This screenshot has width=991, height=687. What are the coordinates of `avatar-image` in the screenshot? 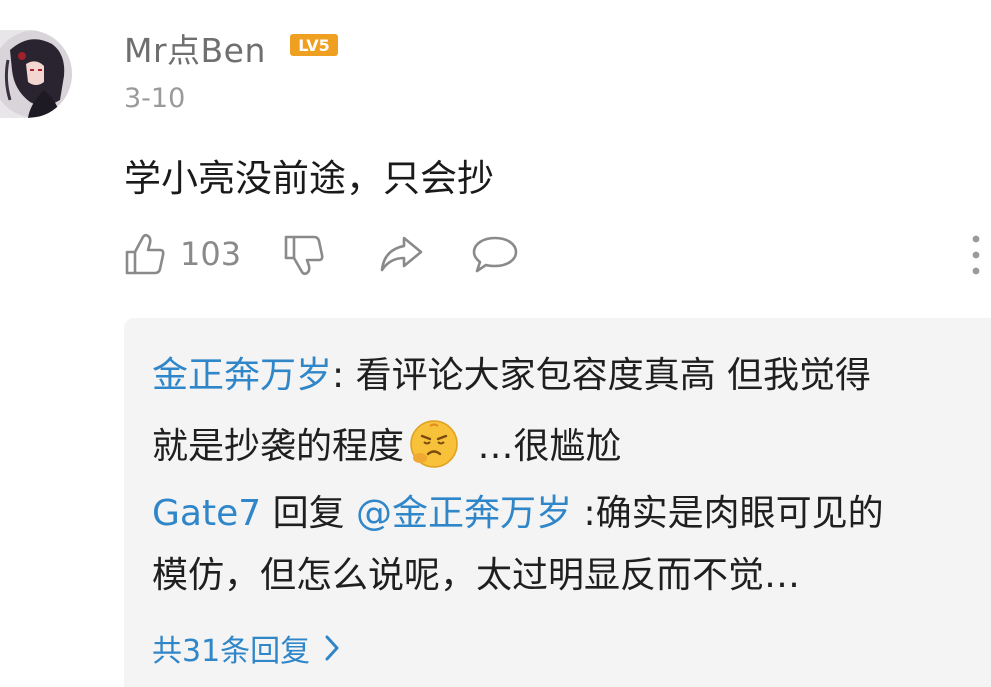 It's located at (36, 74).